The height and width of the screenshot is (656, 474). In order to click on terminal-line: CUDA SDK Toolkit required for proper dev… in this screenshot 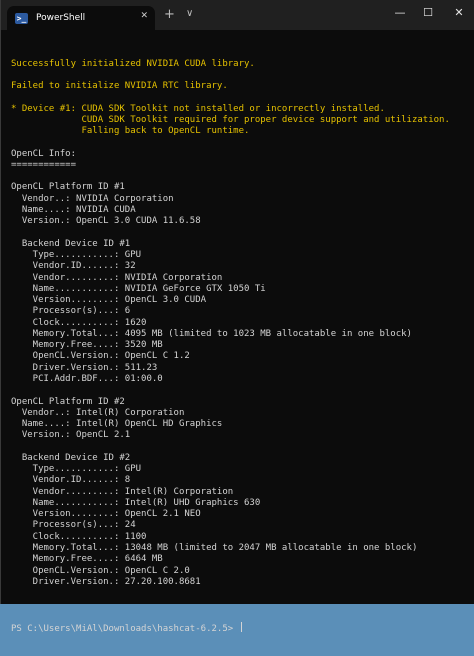, I will do `click(230, 119)`.